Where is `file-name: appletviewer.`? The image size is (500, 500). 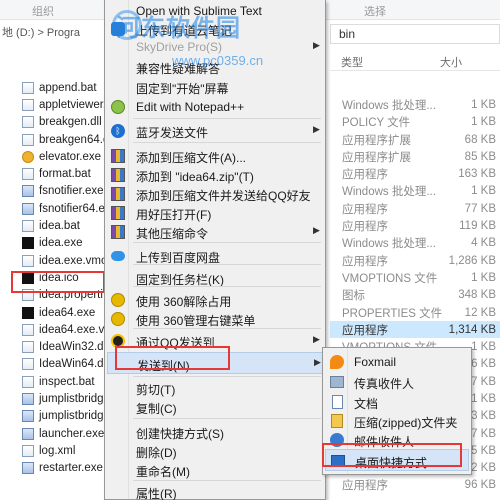 file-name: appletviewer. is located at coordinates (73, 104).